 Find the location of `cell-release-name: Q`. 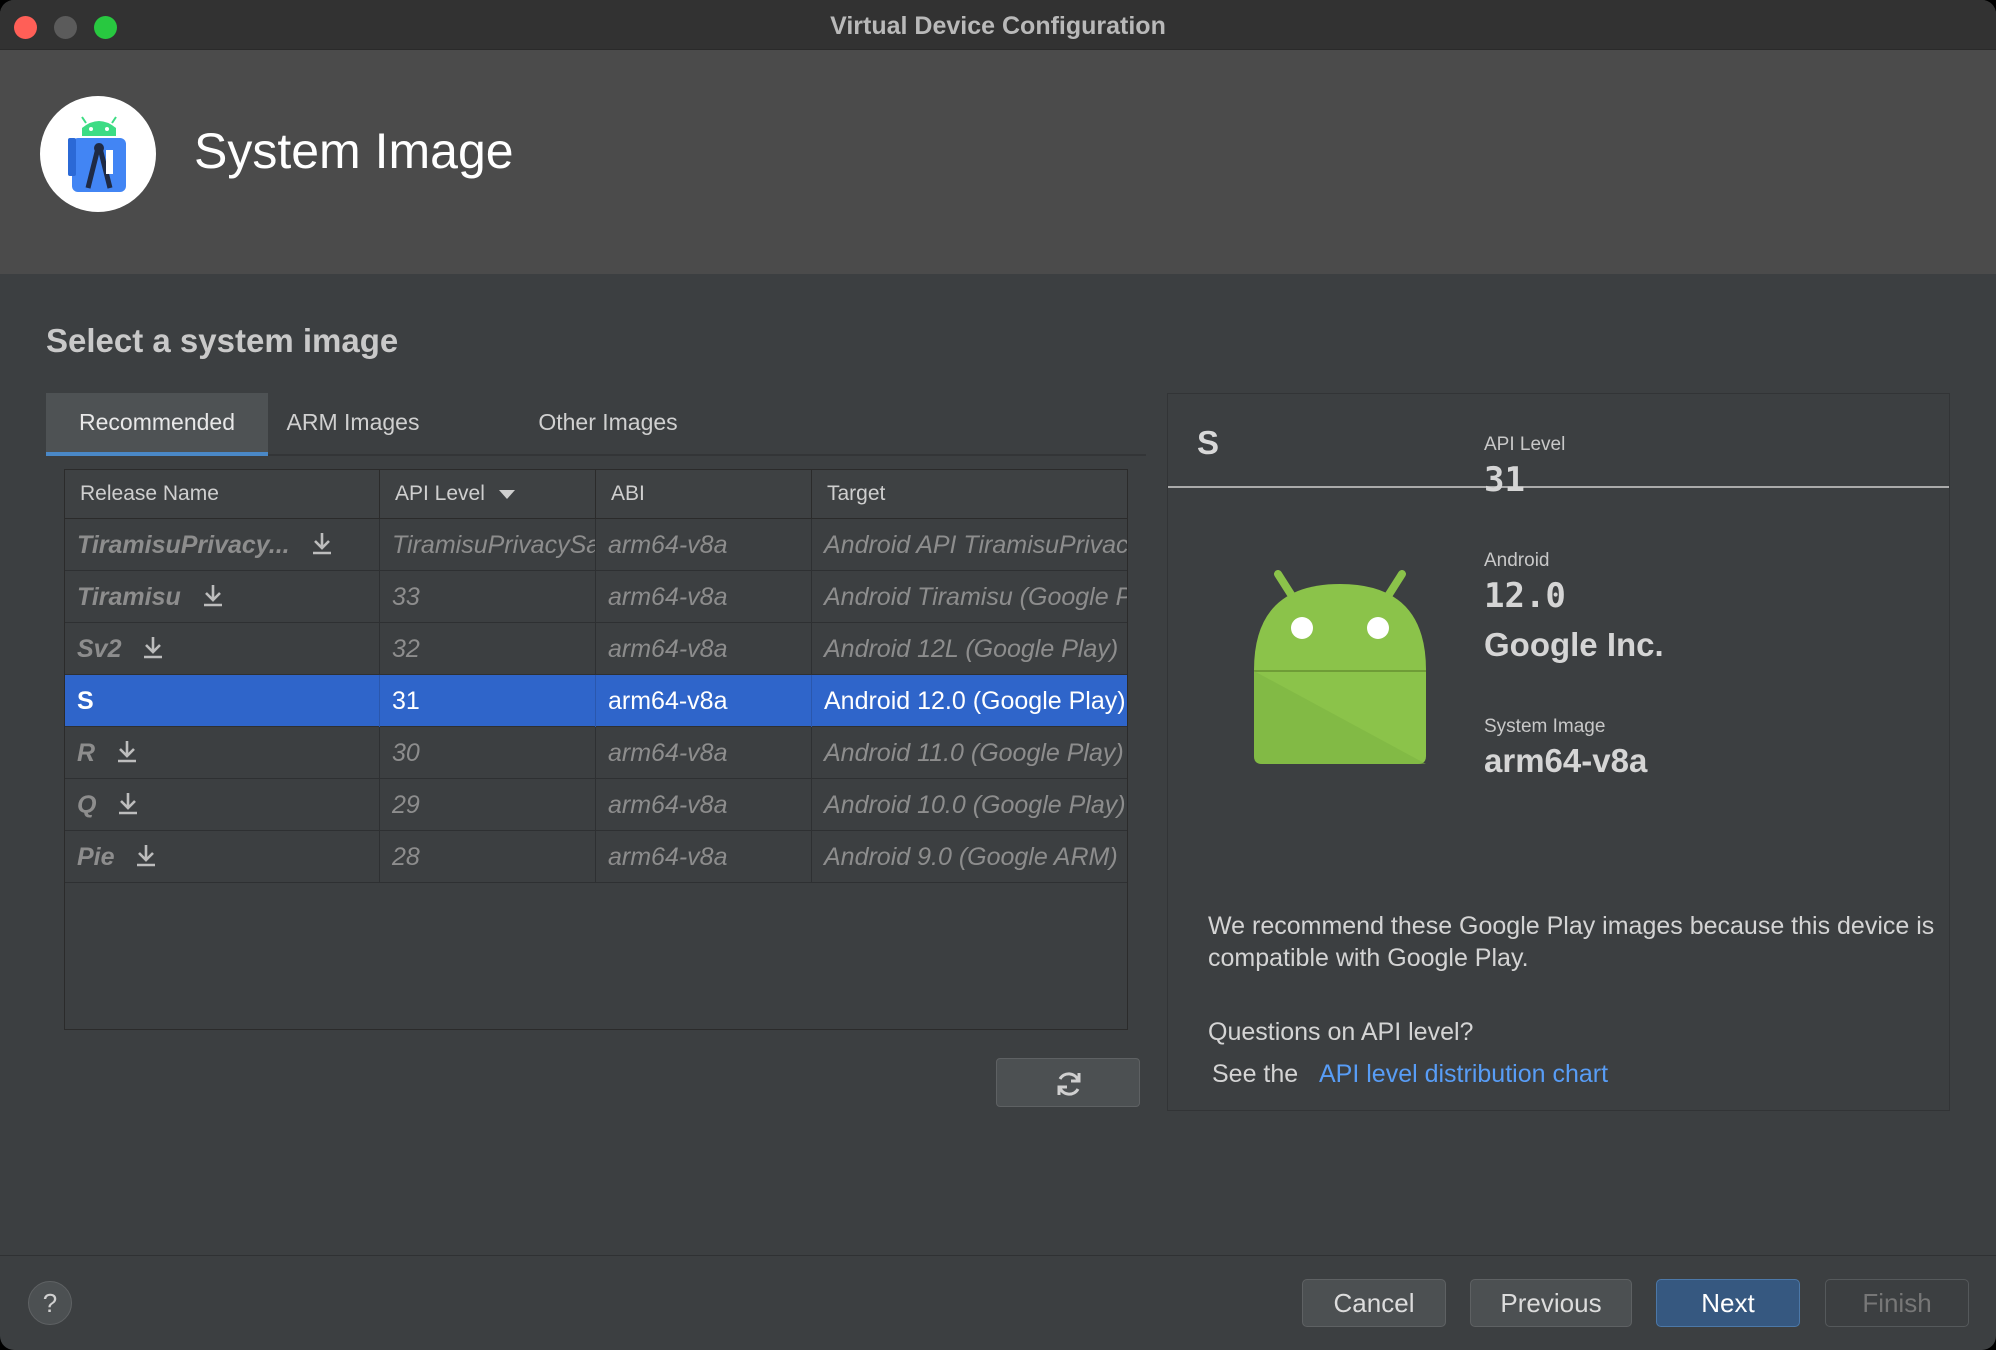

cell-release-name: Q is located at coordinates (222, 805).